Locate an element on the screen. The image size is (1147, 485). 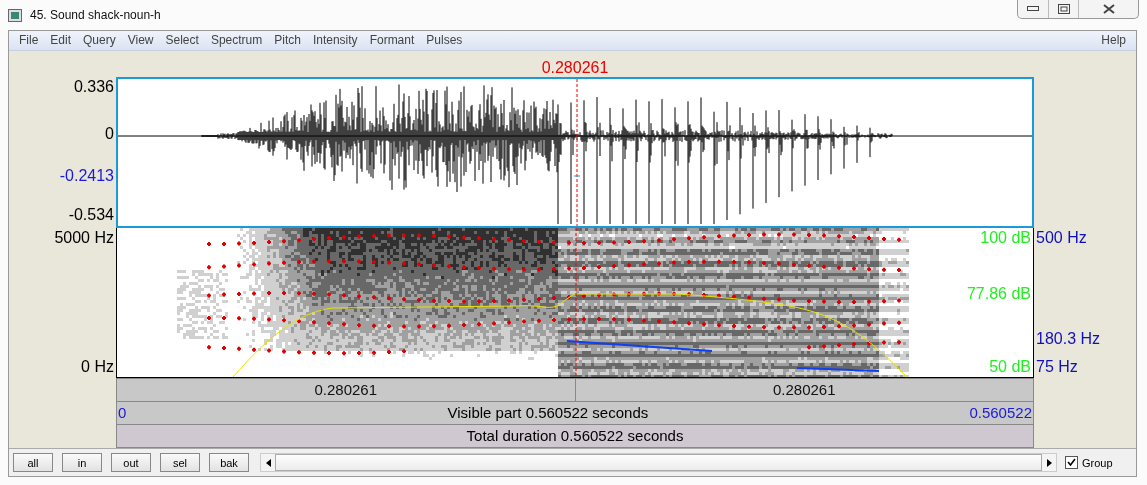
menu-item: File is located at coordinates (29, 40).